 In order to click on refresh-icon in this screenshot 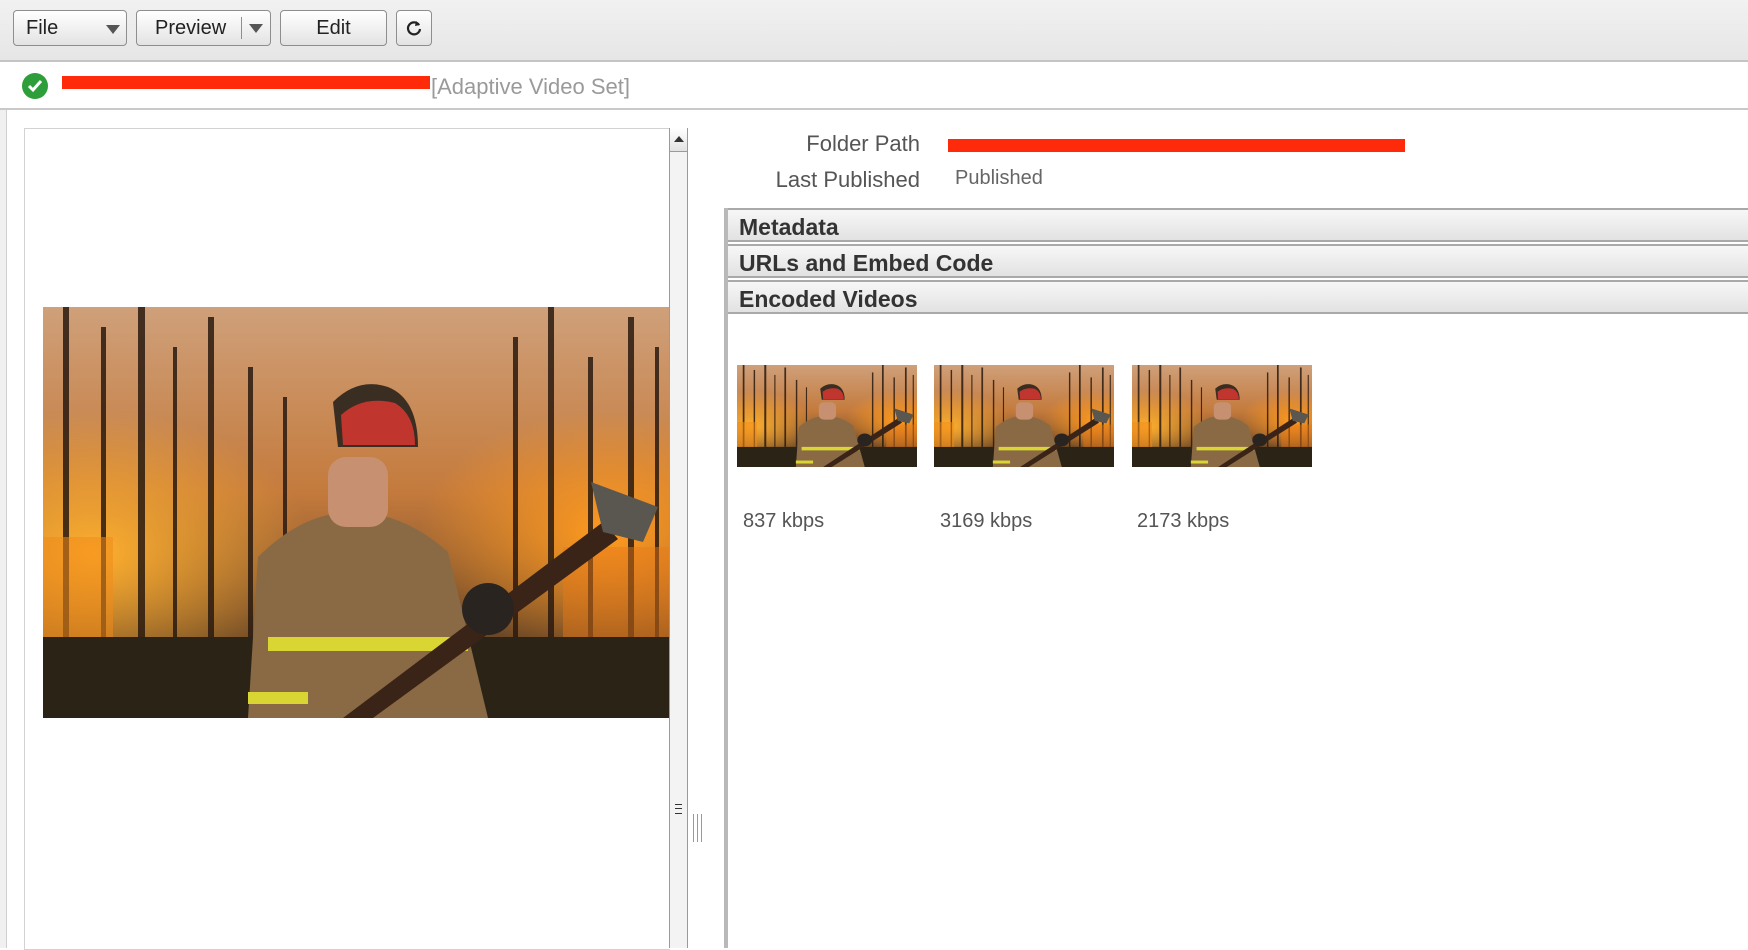, I will do `click(414, 28)`.